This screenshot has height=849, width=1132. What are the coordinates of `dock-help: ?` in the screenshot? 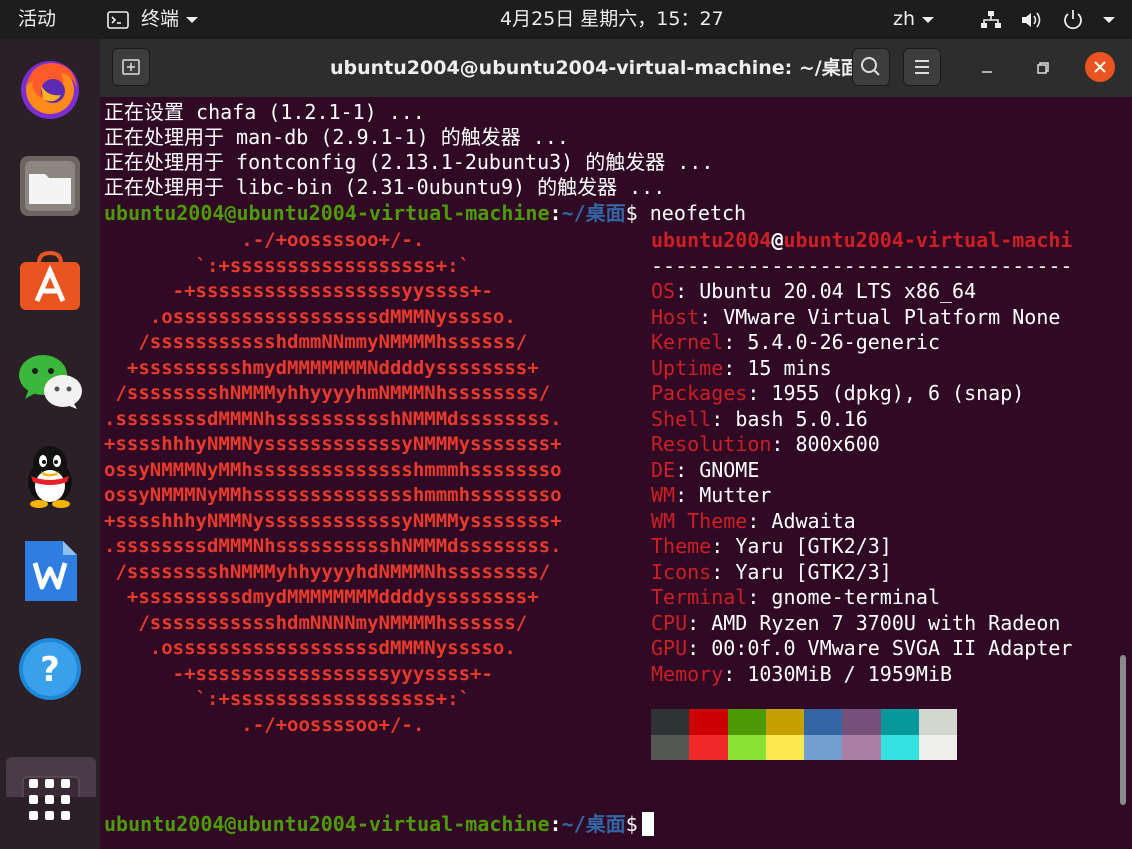 It's located at (50, 669).